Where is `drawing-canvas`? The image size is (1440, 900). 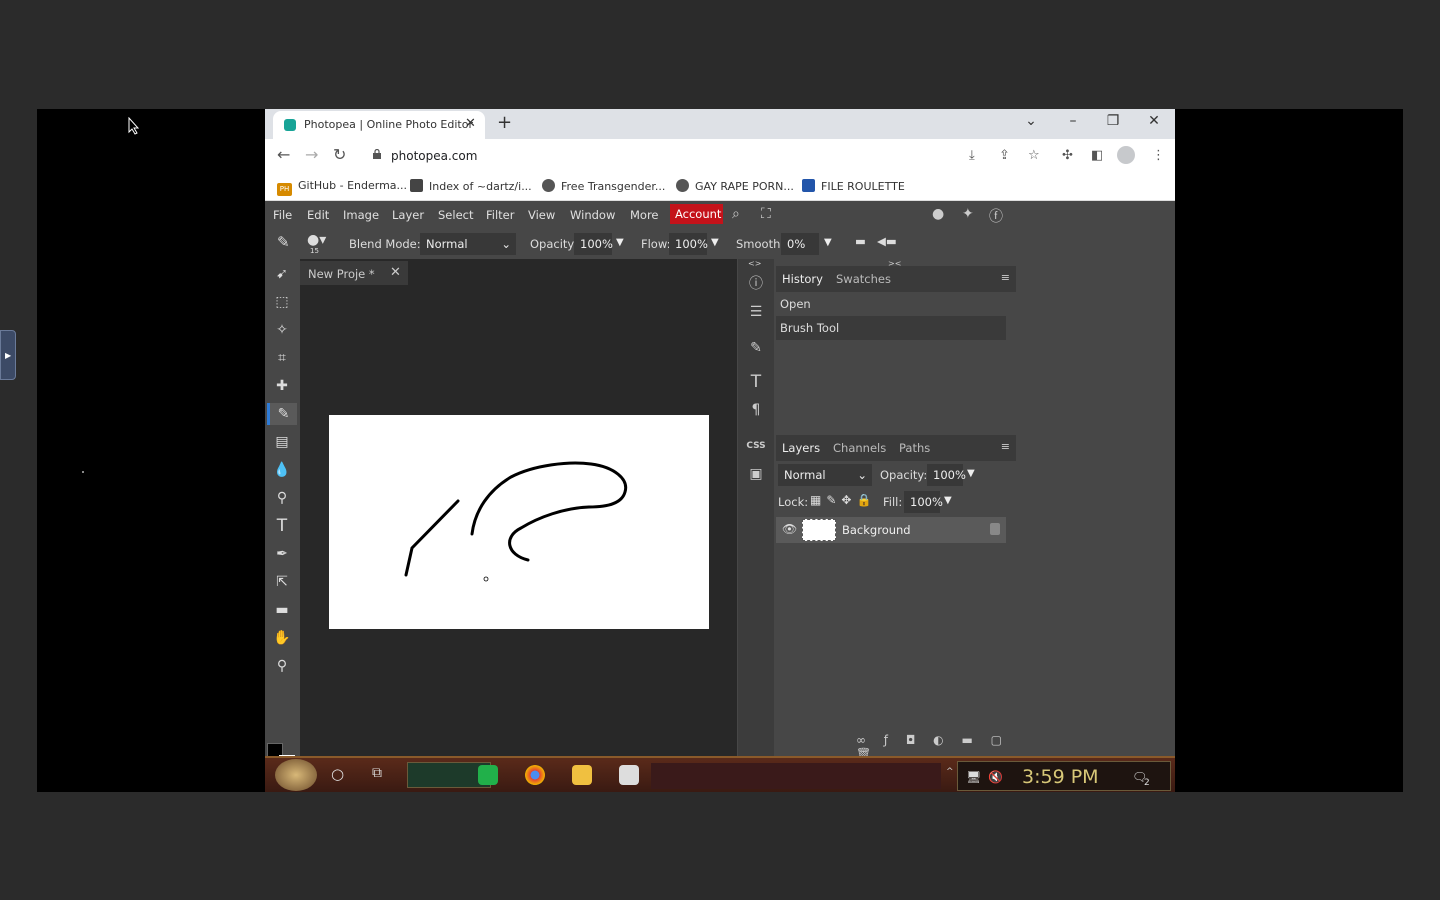
drawing-canvas is located at coordinates (519, 522).